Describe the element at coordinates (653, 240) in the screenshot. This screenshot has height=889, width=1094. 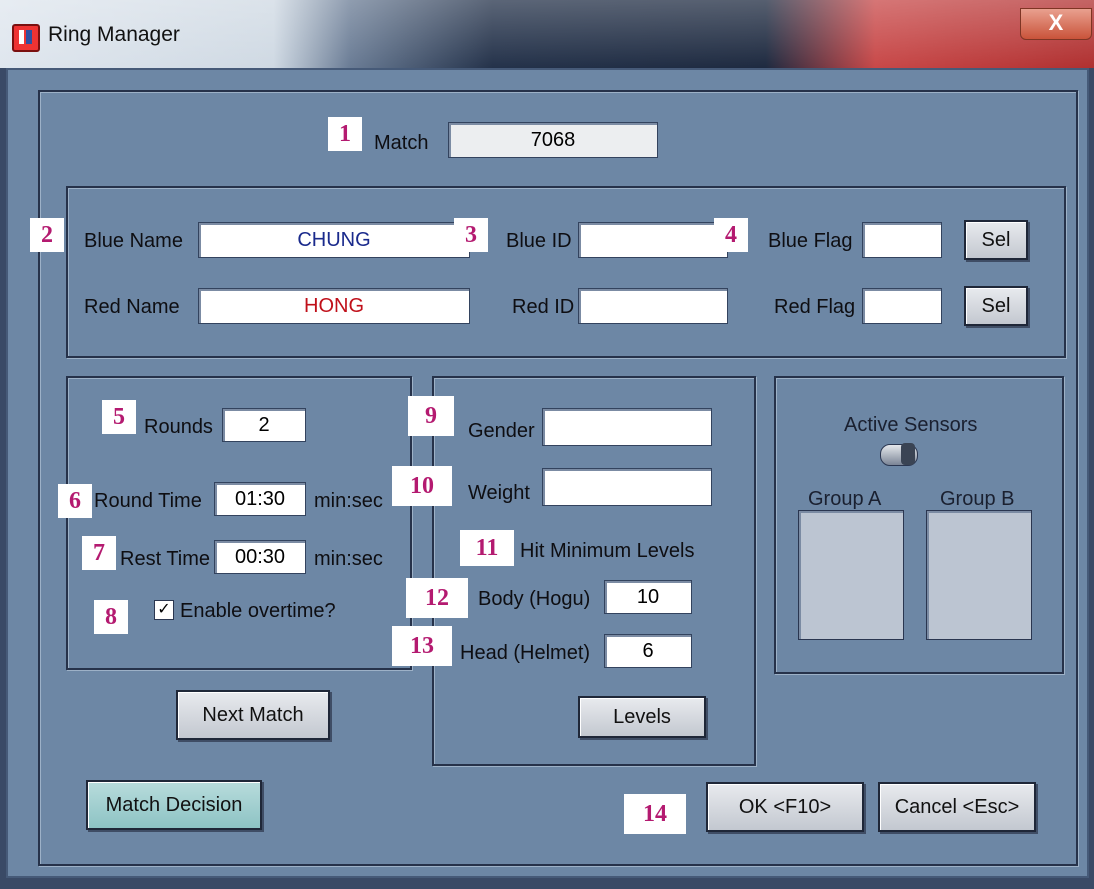
I see `blue-id-field` at that location.